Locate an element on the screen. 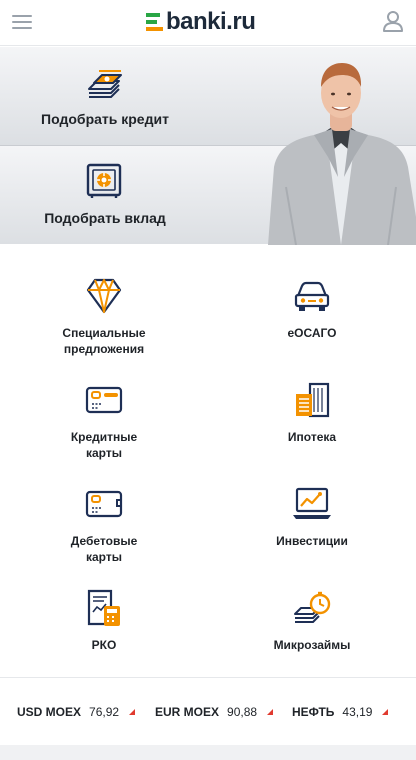 This screenshot has height=760, width=416. ticker-name: НЕФТЬ is located at coordinates (313, 712).